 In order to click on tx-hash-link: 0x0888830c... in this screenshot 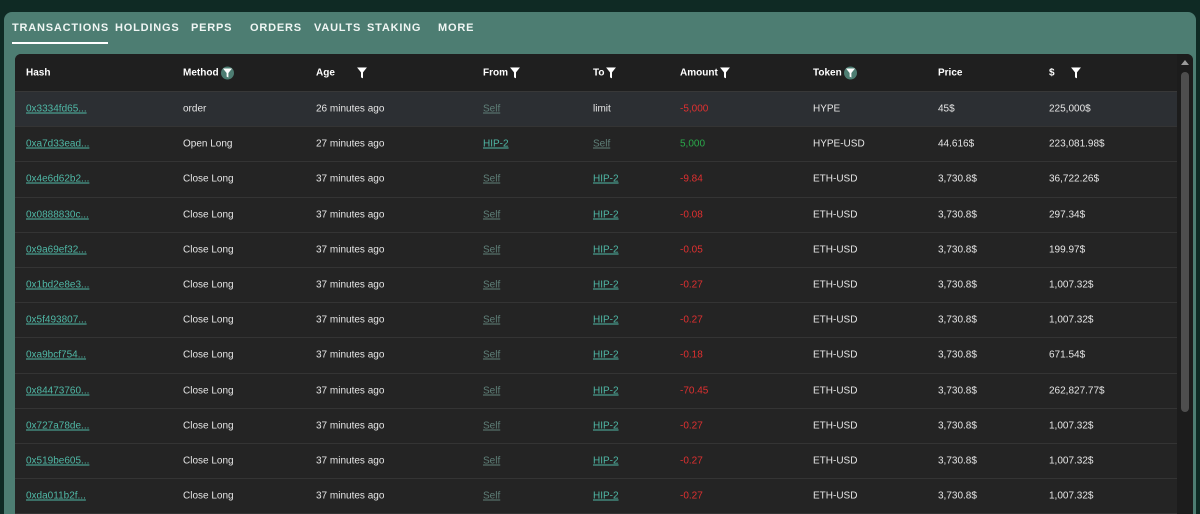, I will do `click(57, 214)`.